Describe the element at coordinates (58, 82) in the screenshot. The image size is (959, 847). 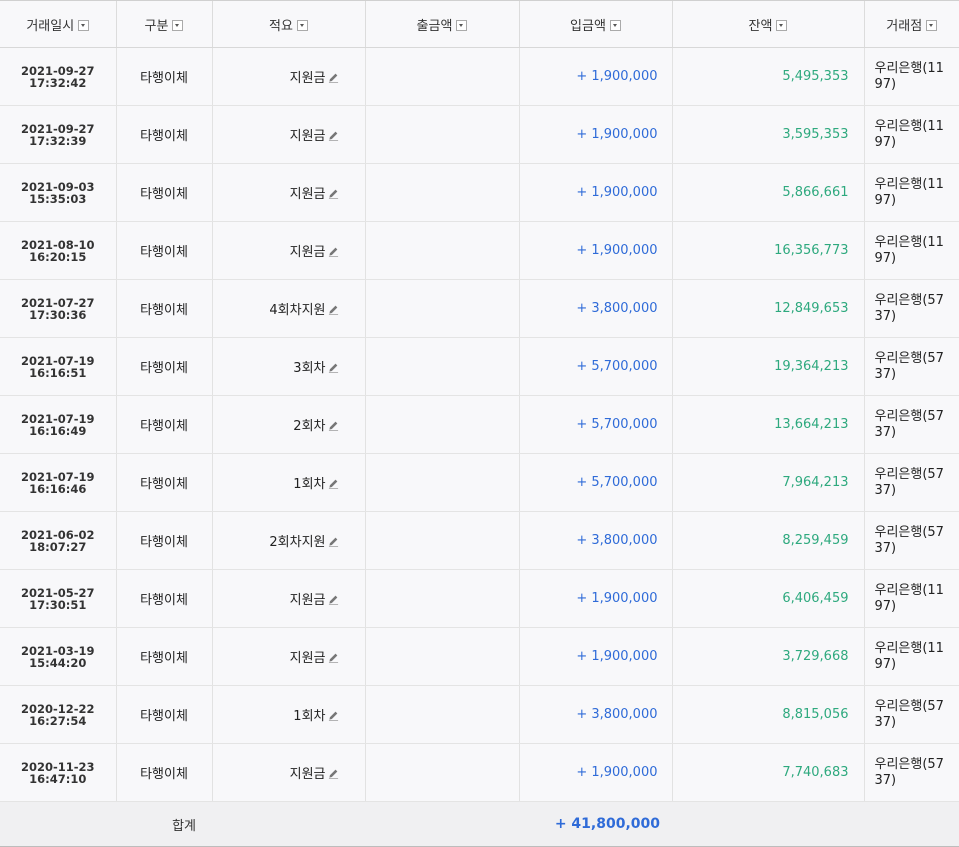
I see `transaction-time: 17:32:42` at that location.